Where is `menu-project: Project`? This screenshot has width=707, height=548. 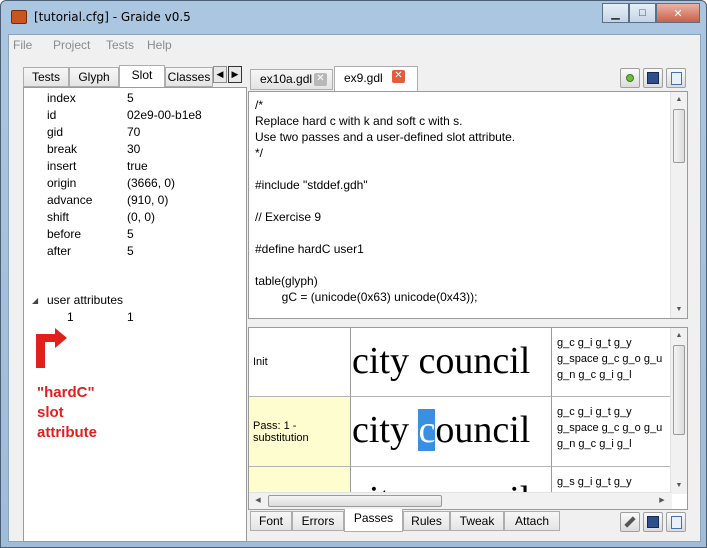
menu-project: Project is located at coordinates (71, 45).